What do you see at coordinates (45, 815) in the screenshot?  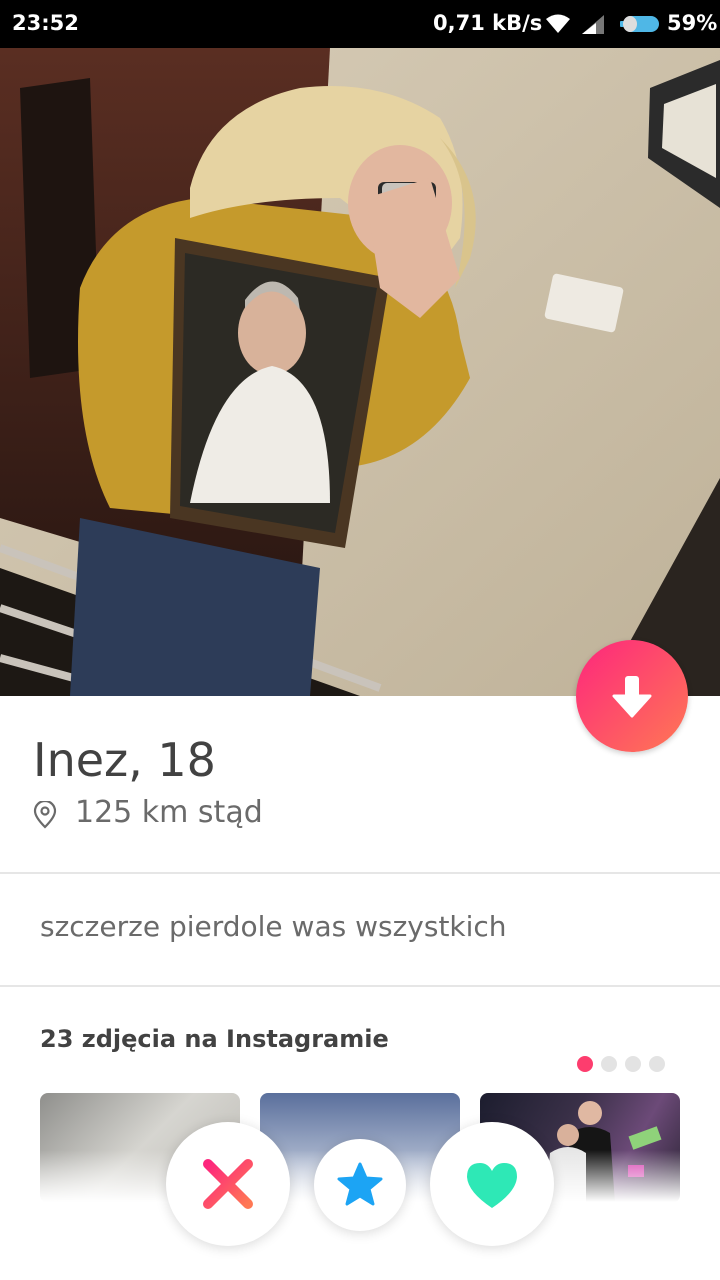 I see `location-pin-icon` at bounding box center [45, 815].